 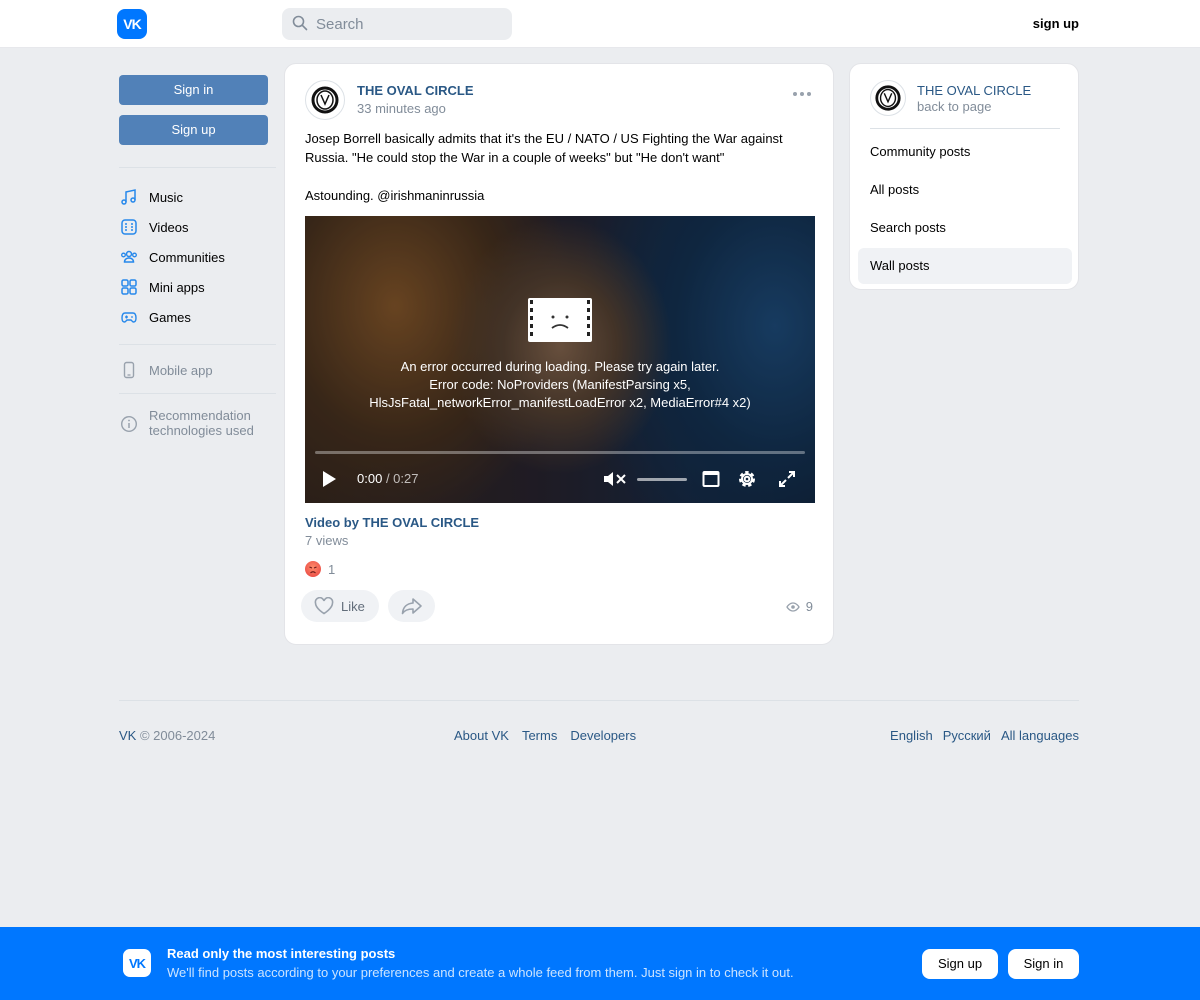 What do you see at coordinates (332, 569) in the screenshot?
I see `reaction-count: 1` at bounding box center [332, 569].